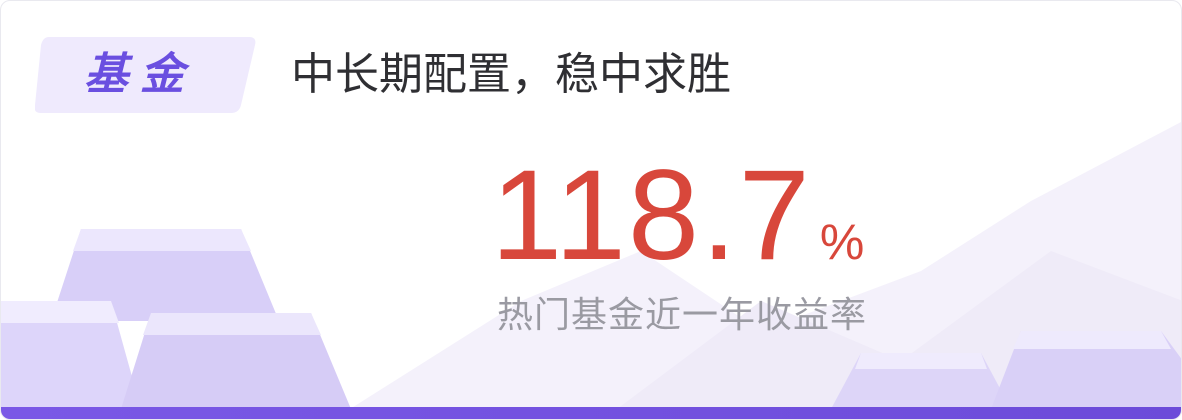 This screenshot has width=1182, height=420. Describe the element at coordinates (176, 319) in the screenshot. I see `gold-bars-illustration` at that location.